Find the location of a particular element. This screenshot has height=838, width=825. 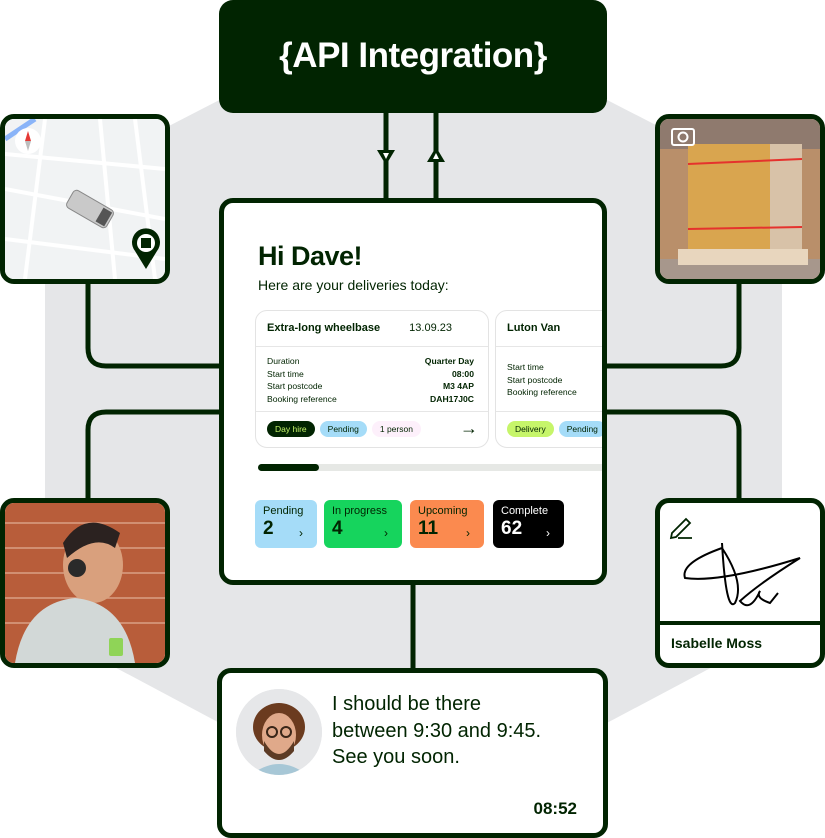

pallet-photo-panel is located at coordinates (740, 199).